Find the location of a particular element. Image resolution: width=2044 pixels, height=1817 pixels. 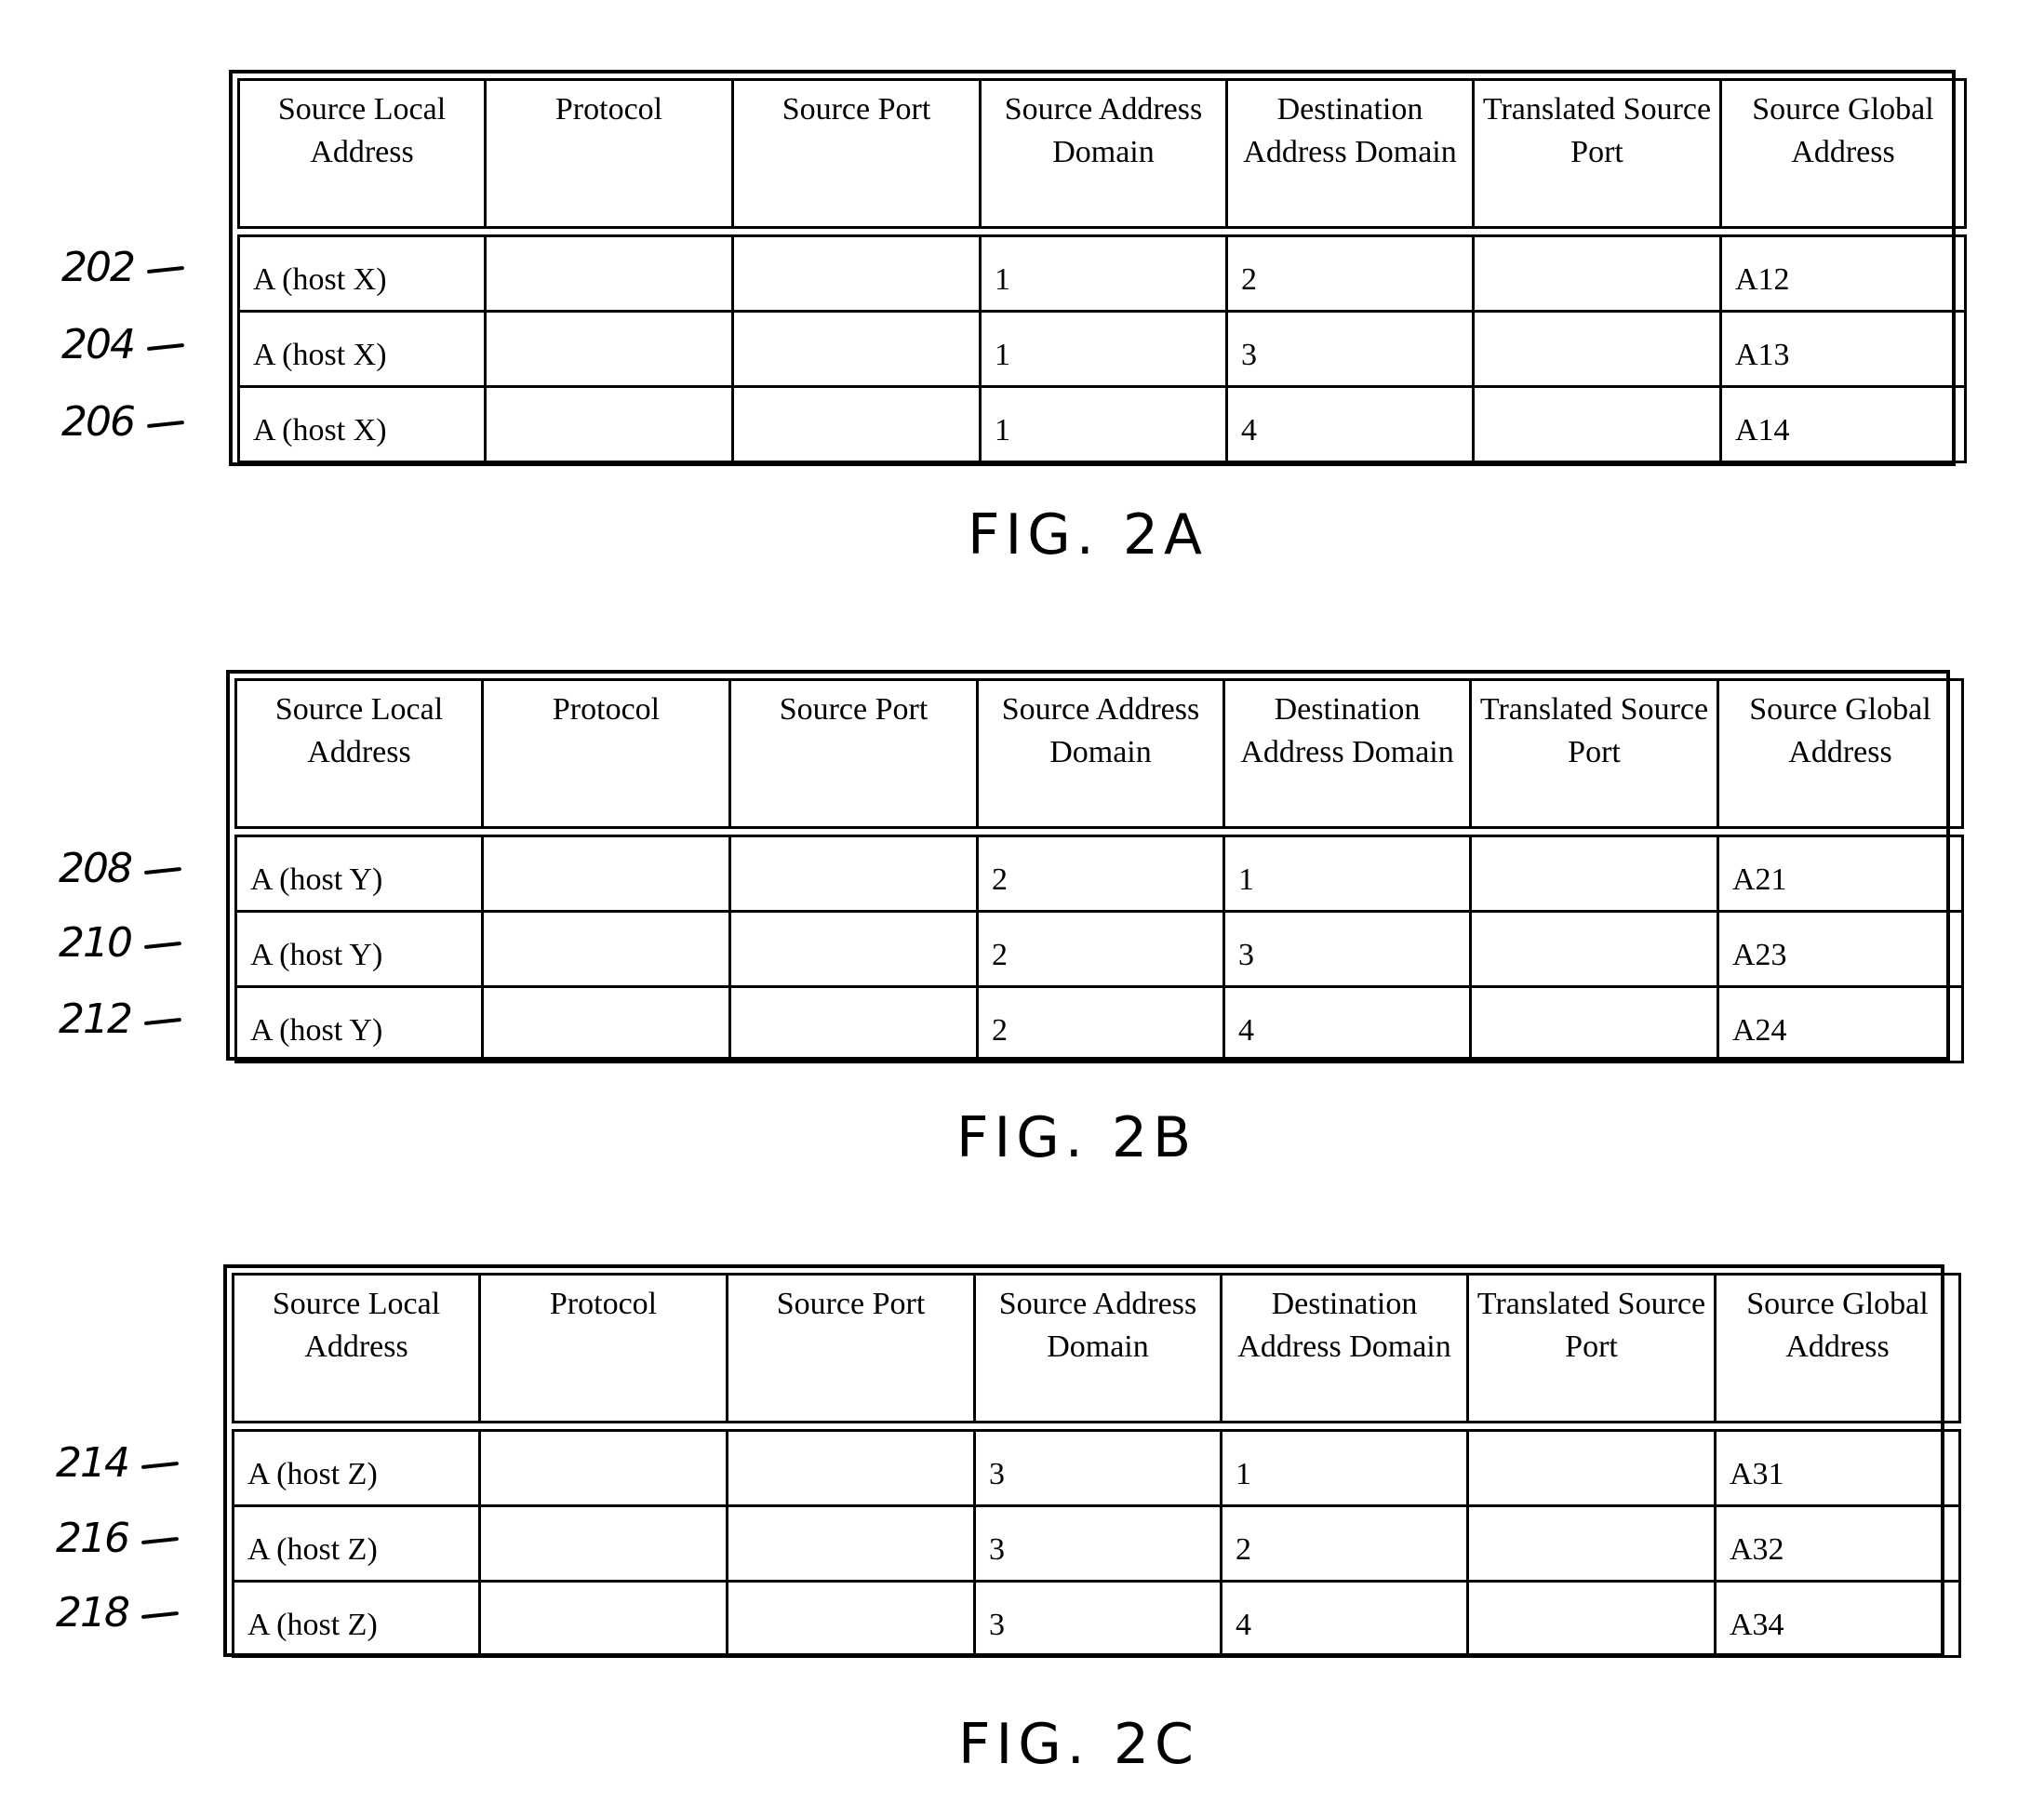

row-reference-numeral: 210 is located at coordinates (121, 943).